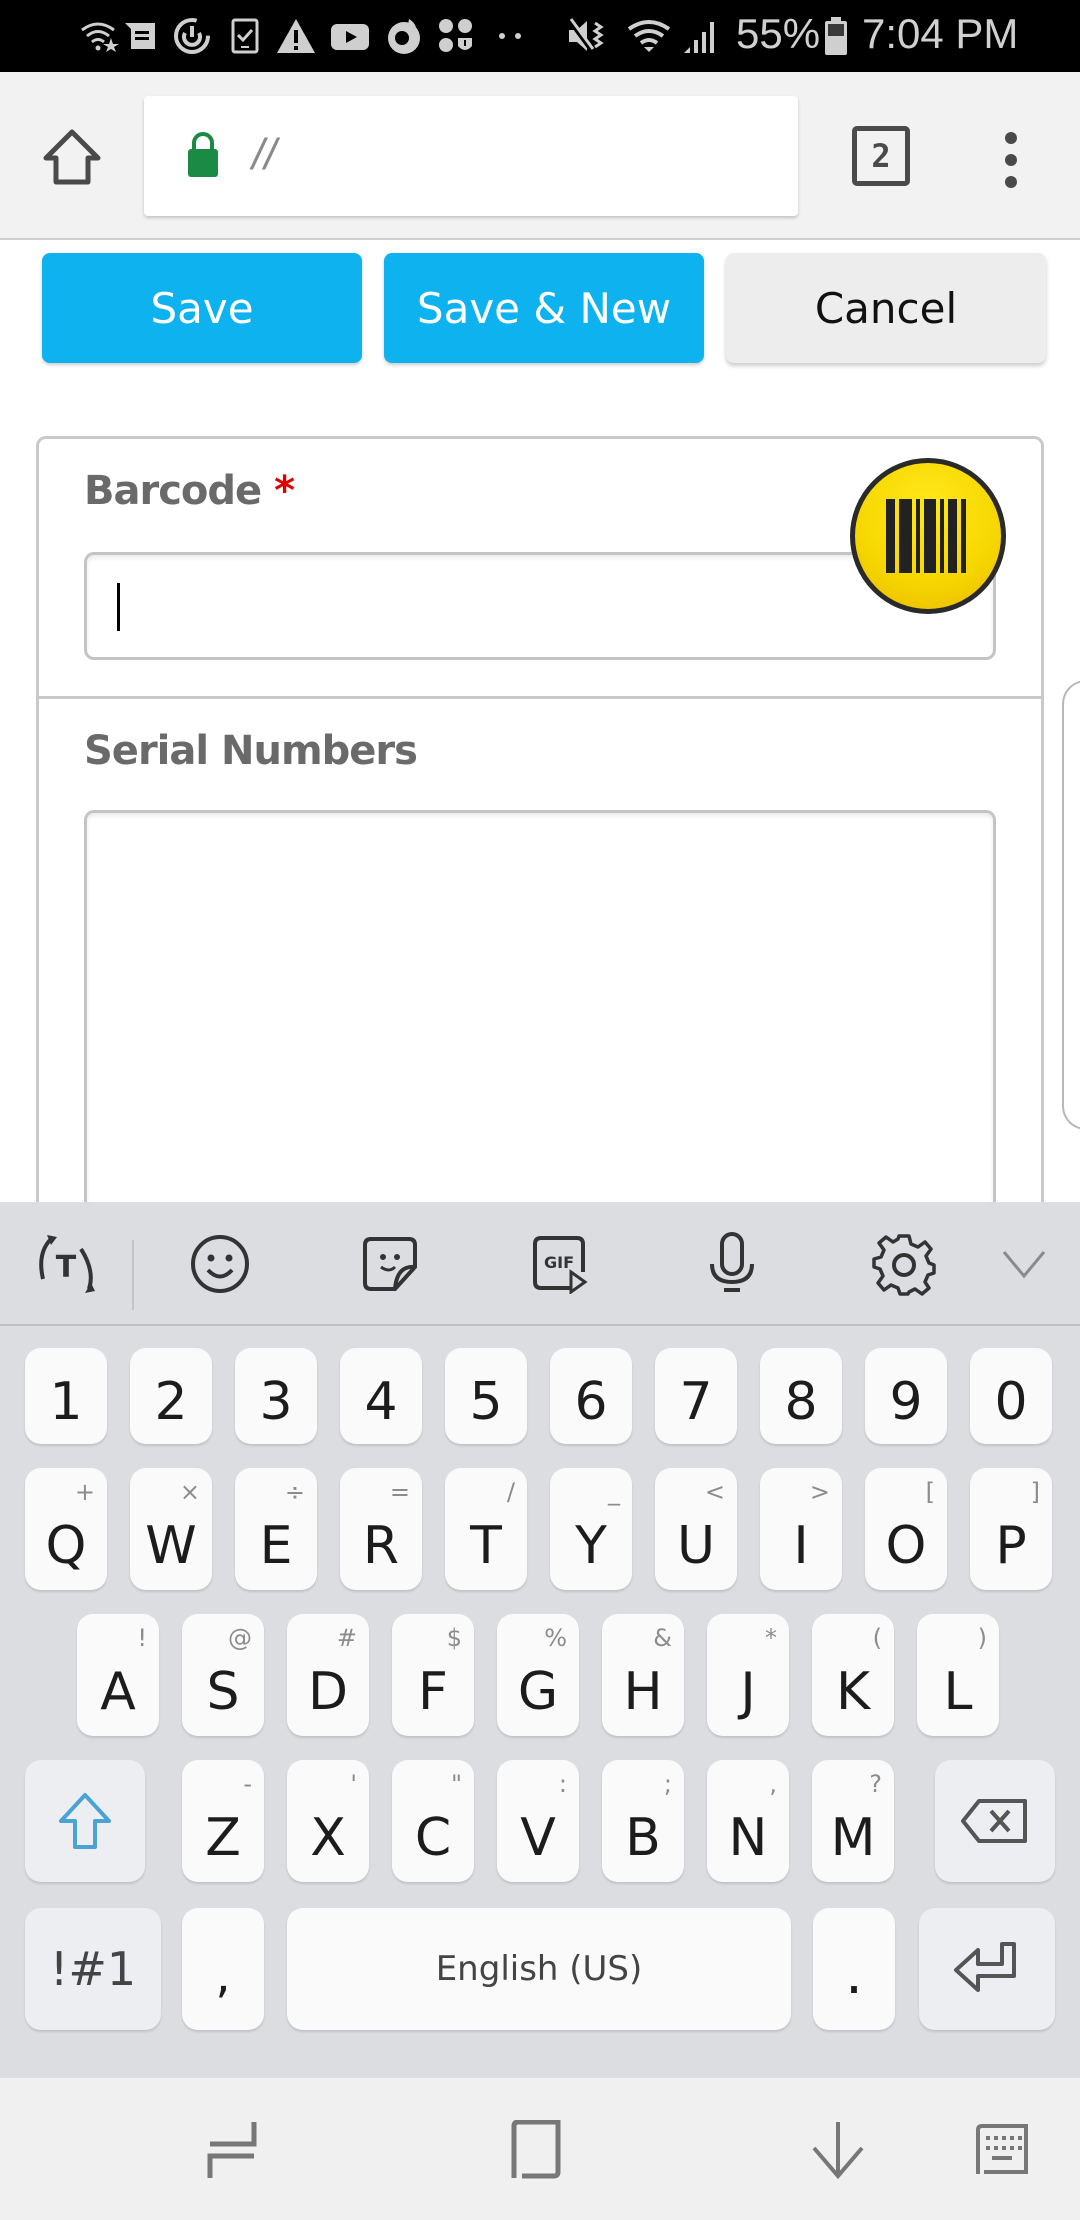  Describe the element at coordinates (562, 1784) in the screenshot. I see `key-alt-label: :` at that location.